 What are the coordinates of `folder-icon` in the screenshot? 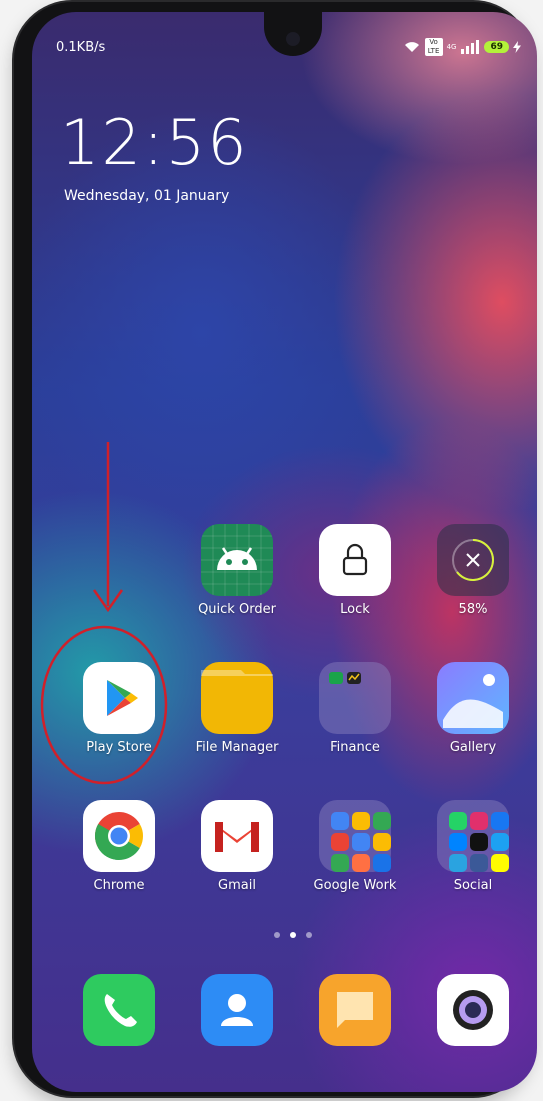 It's located at (237, 698).